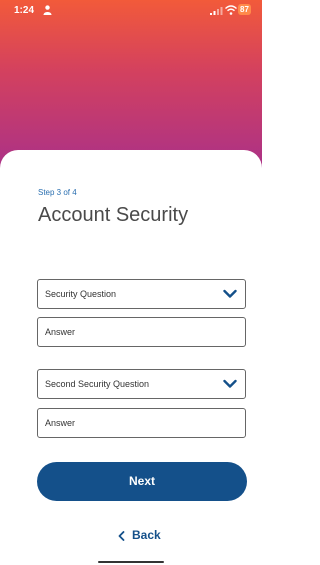 Image resolution: width=320 pixels, height=565 pixels. Describe the element at coordinates (216, 11) in the screenshot. I see `signal-icon` at that location.